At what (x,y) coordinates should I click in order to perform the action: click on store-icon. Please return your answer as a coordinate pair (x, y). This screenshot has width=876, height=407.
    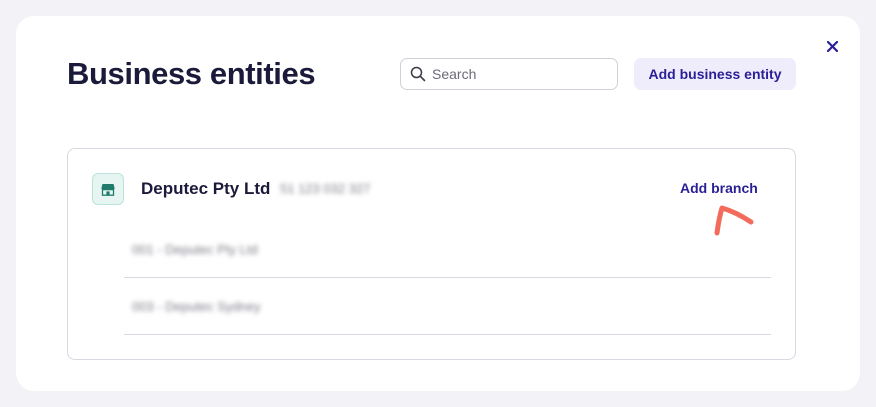
    Looking at the image, I should click on (108, 189).